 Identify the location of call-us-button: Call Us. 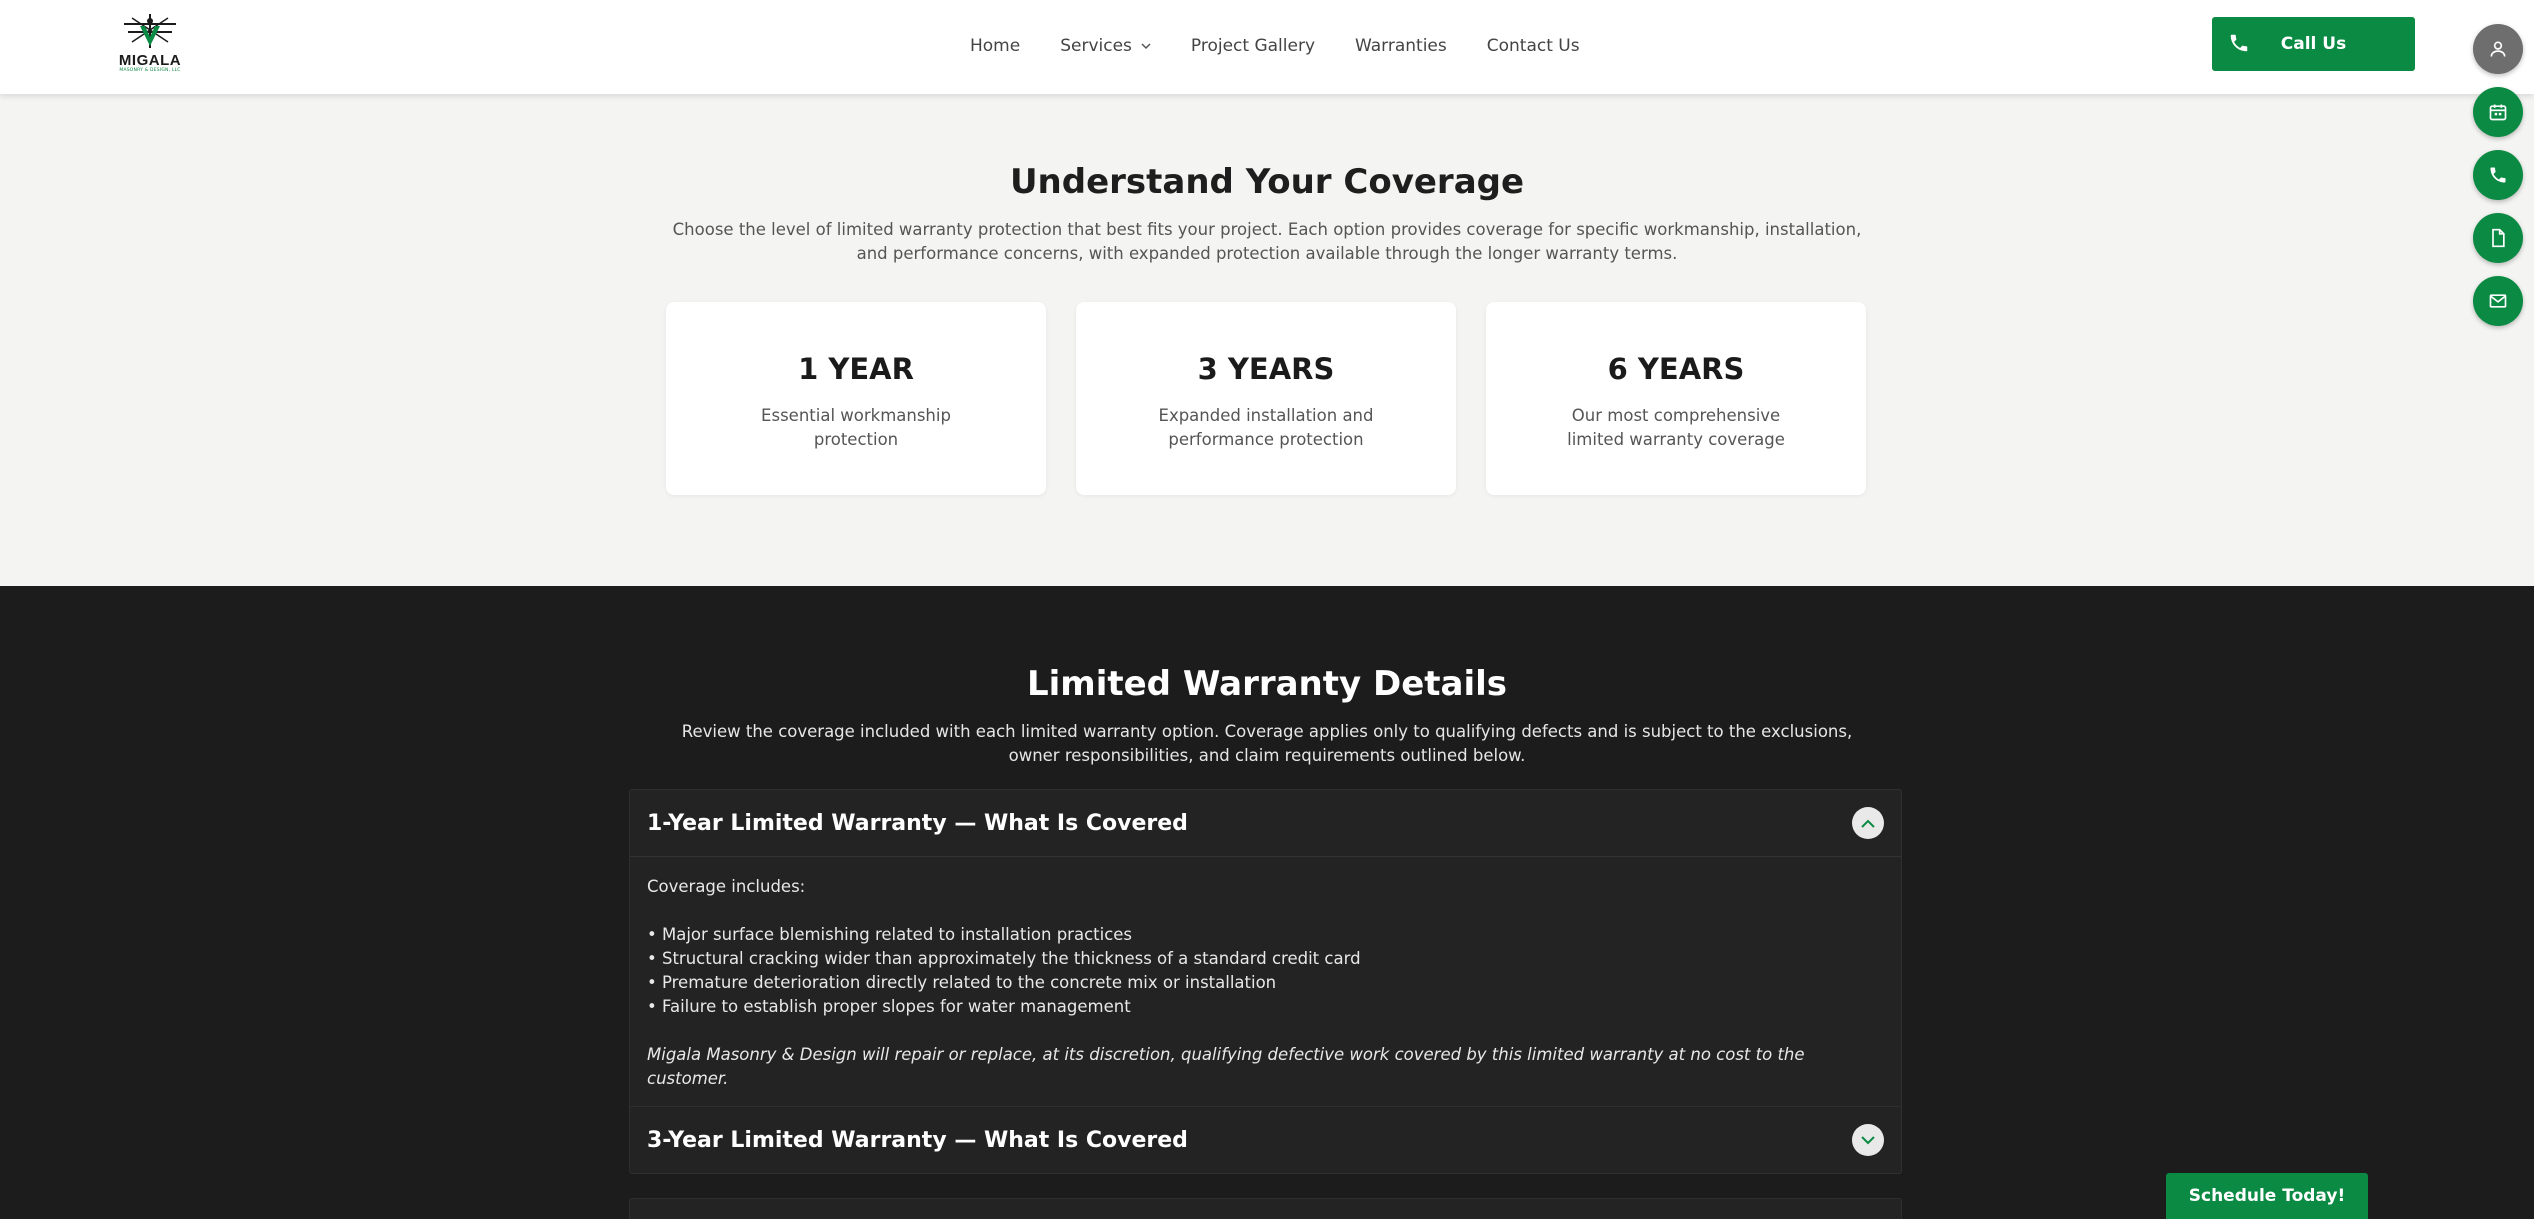
(2313, 44).